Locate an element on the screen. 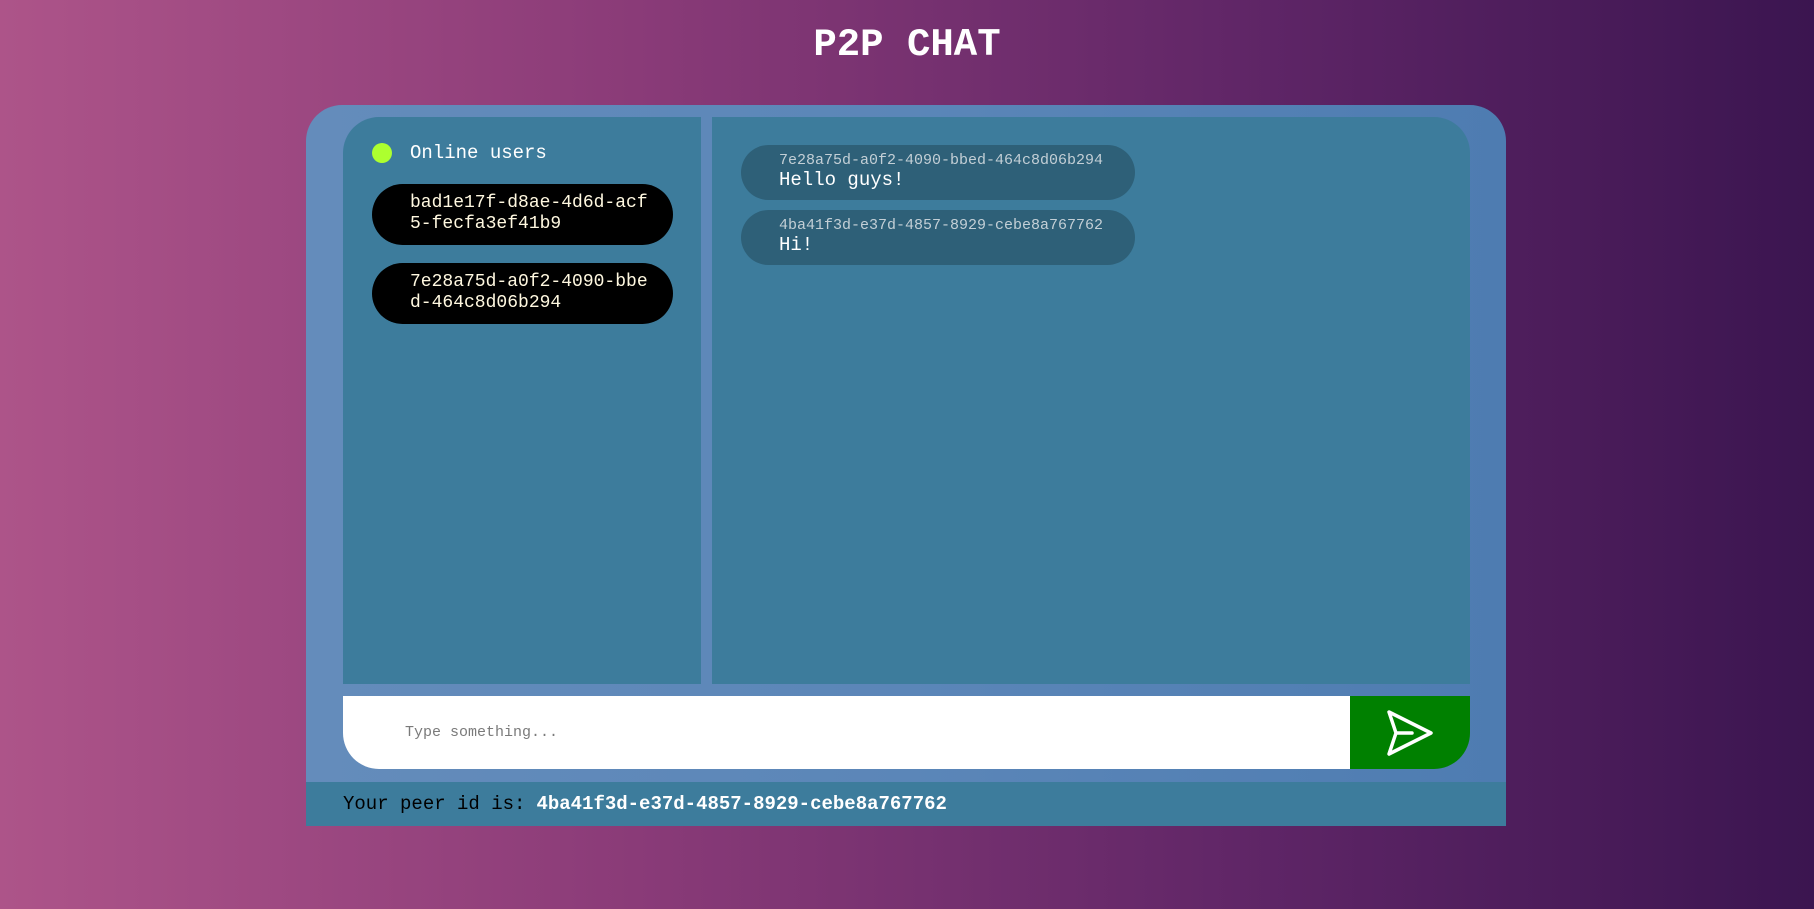  app-title: P2P CHAT is located at coordinates (907, 45).